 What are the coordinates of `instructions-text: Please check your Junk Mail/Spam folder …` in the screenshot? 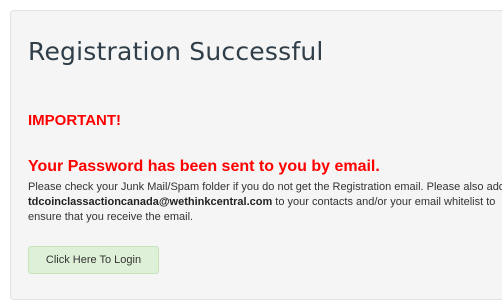 It's located at (265, 202).